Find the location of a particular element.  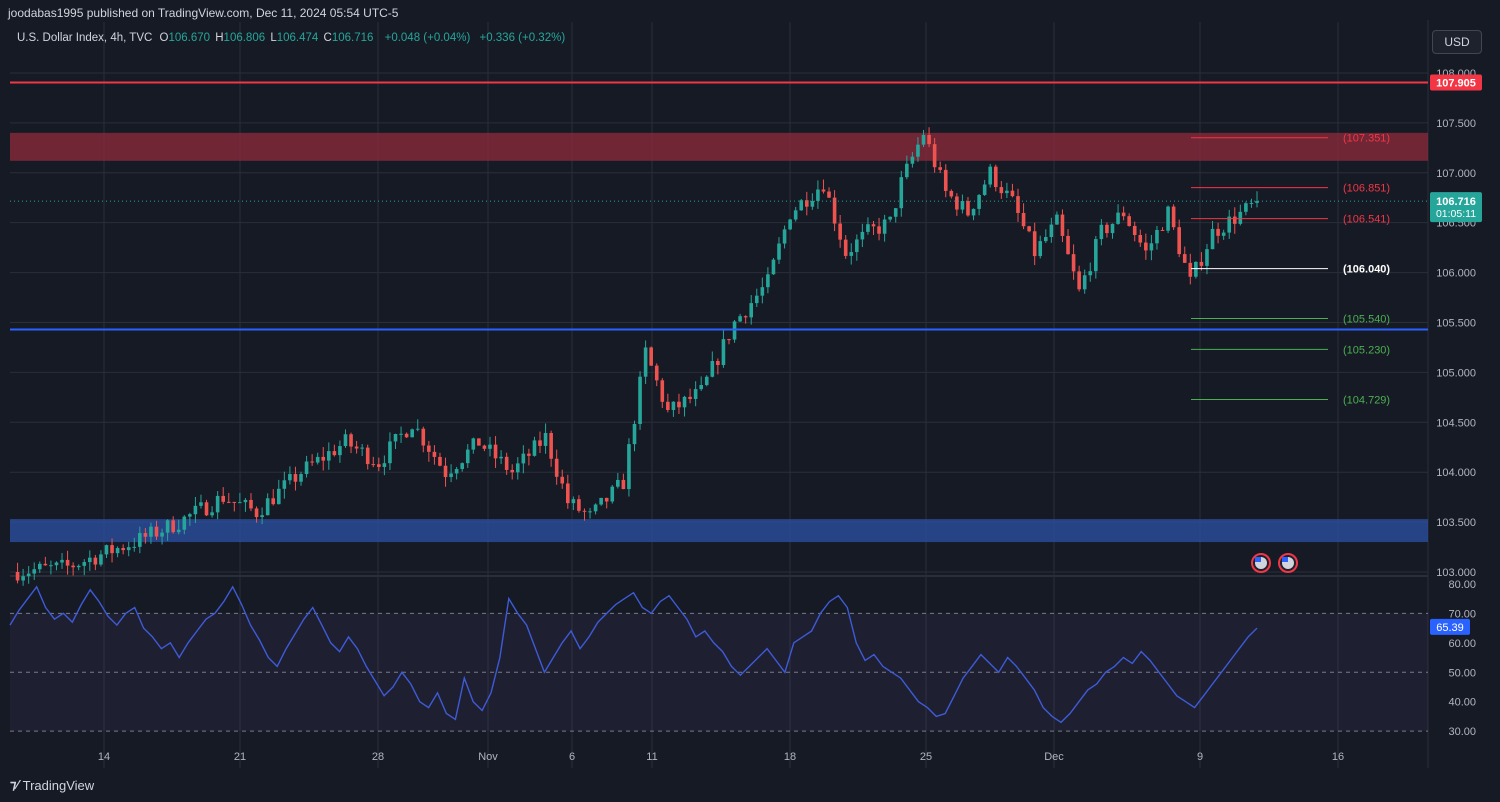

level-label: (106.851) is located at coordinates (1366, 189).